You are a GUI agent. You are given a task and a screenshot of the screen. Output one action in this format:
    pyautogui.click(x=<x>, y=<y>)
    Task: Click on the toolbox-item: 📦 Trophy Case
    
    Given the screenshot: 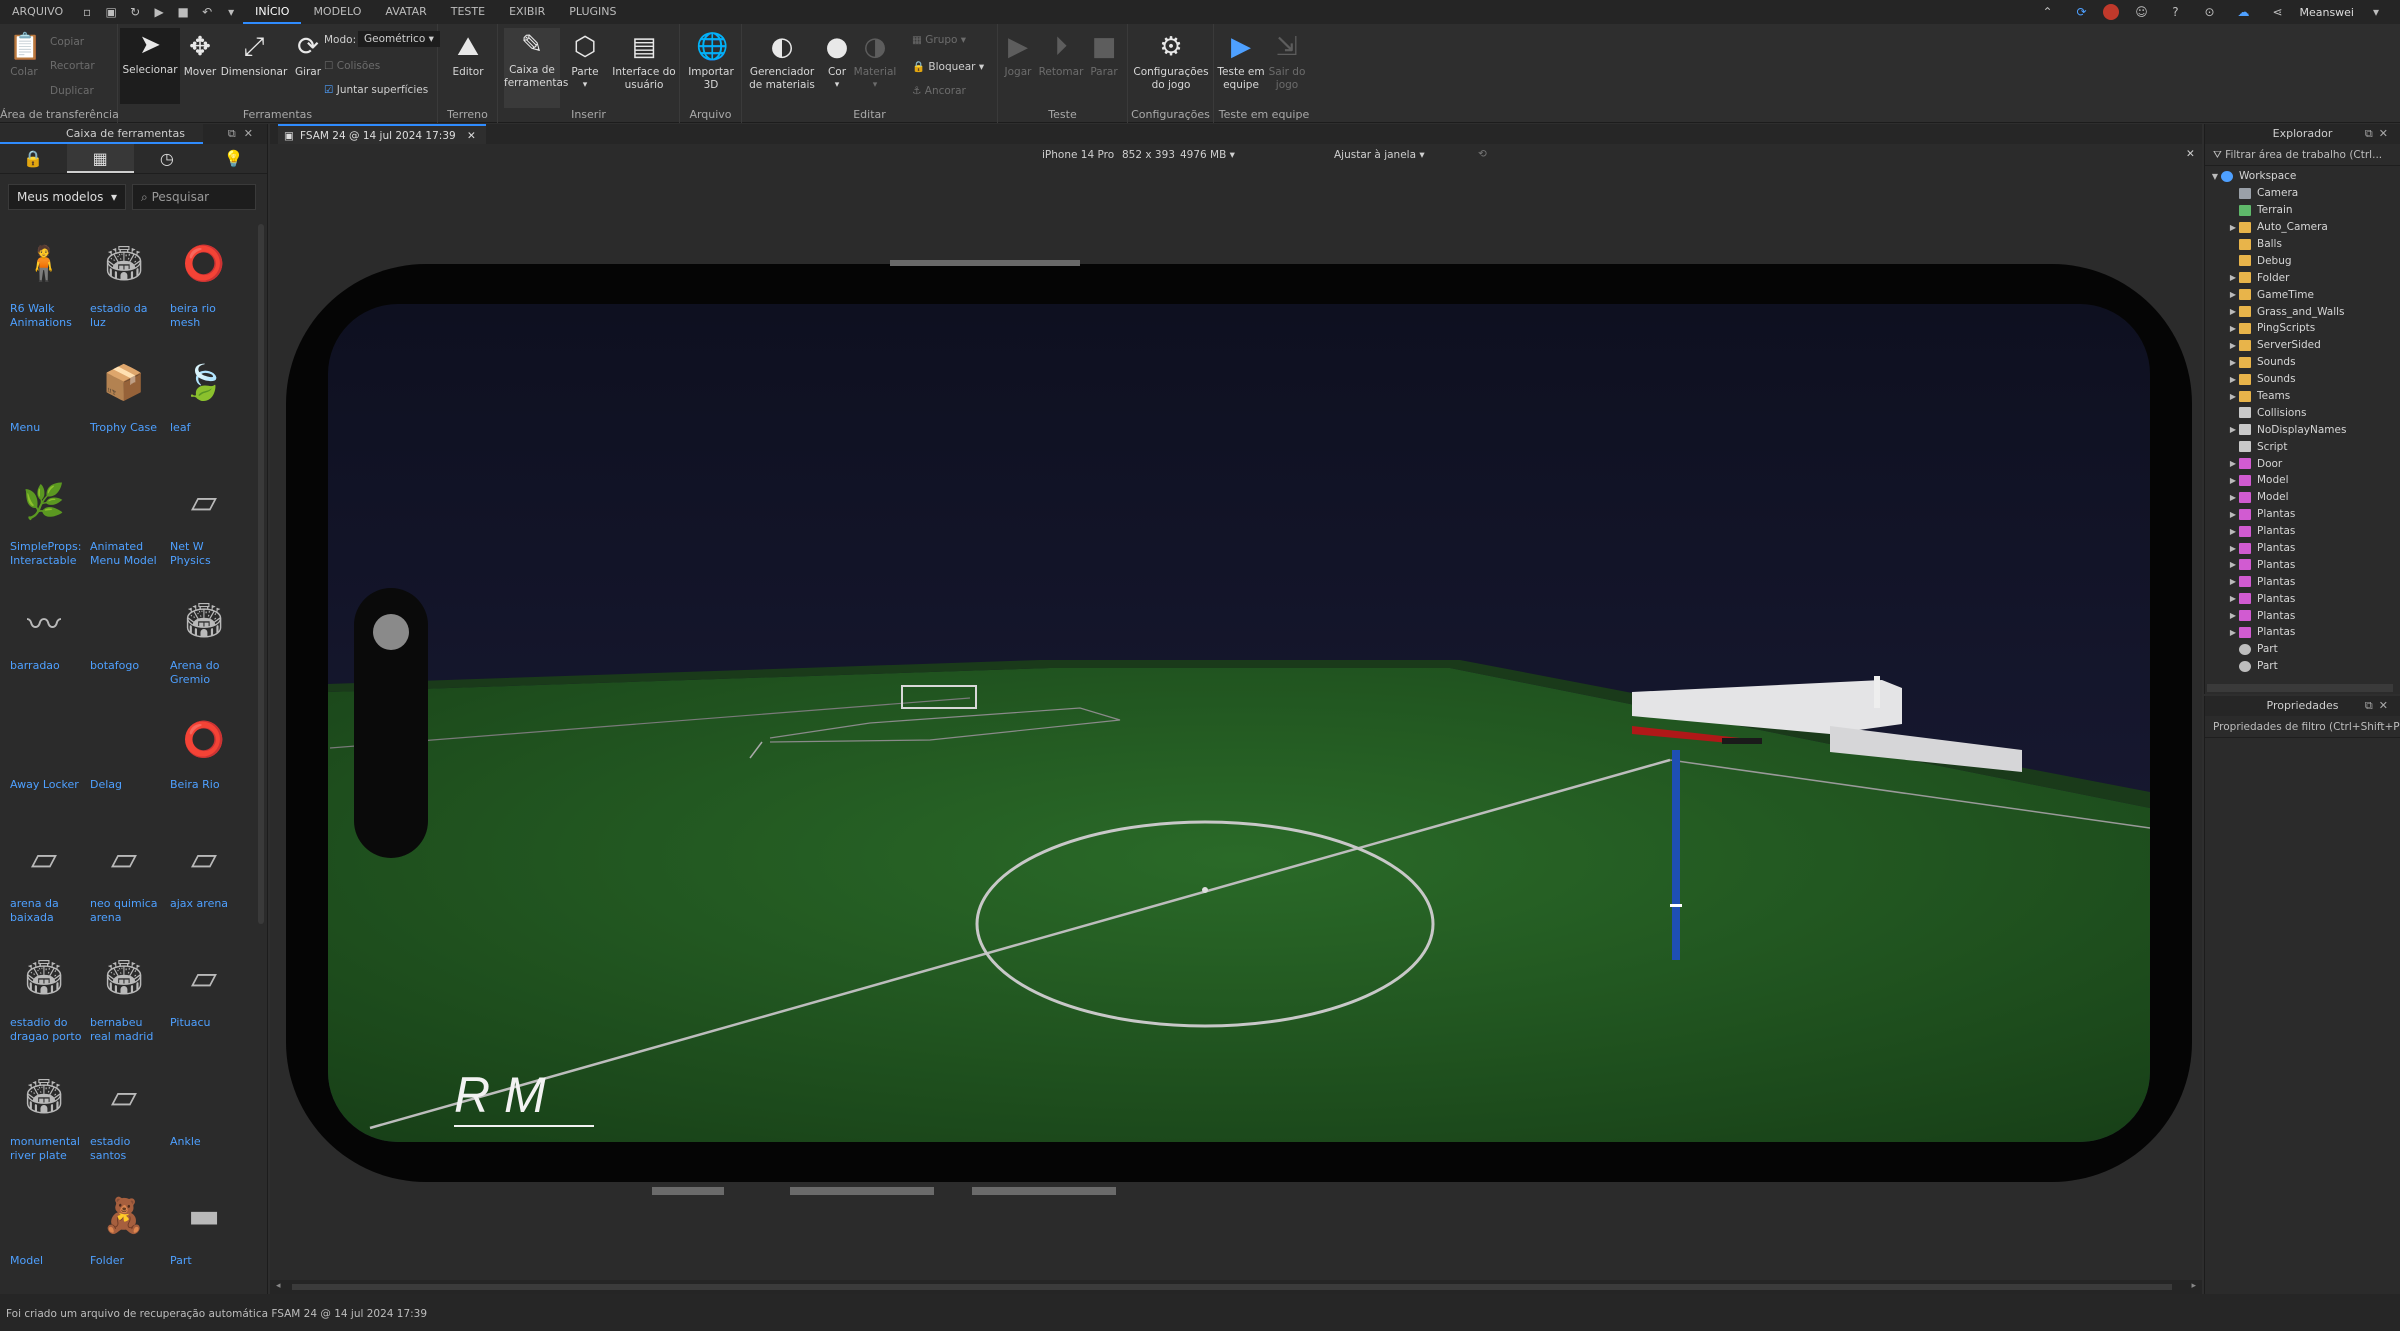 What is the action you would take?
    pyautogui.click(x=124, y=401)
    